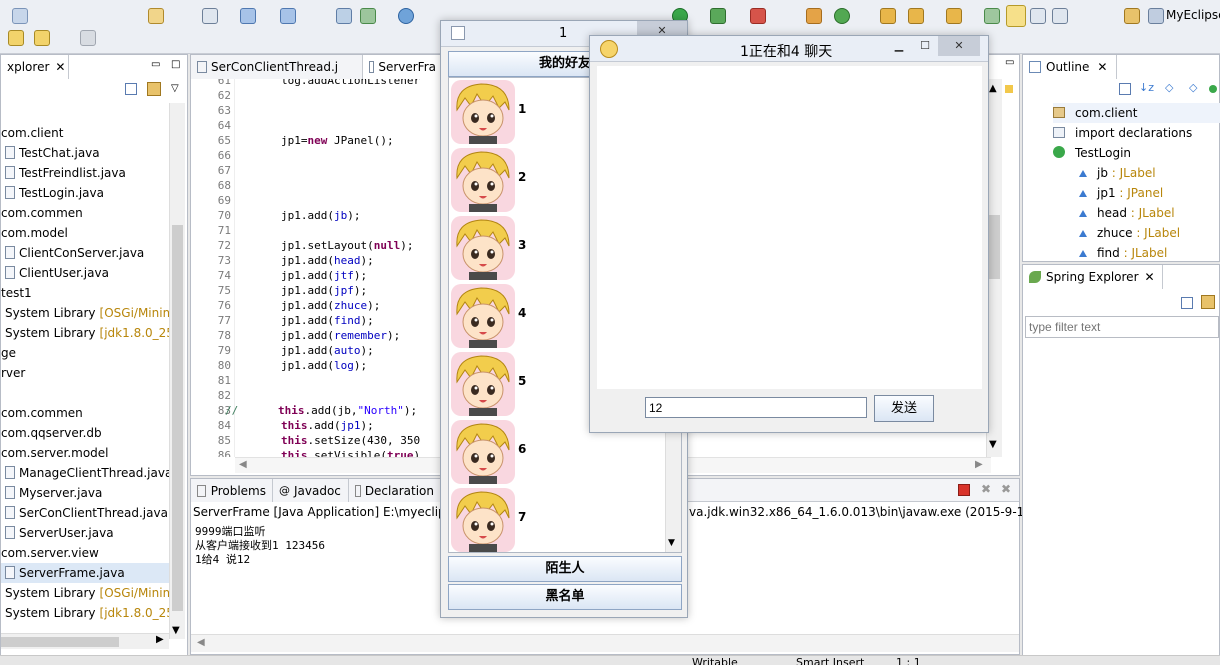 The width and height of the screenshot is (1220, 665). Describe the element at coordinates (85, 353) in the screenshot. I see `explorer-tree-item: ge` at that location.